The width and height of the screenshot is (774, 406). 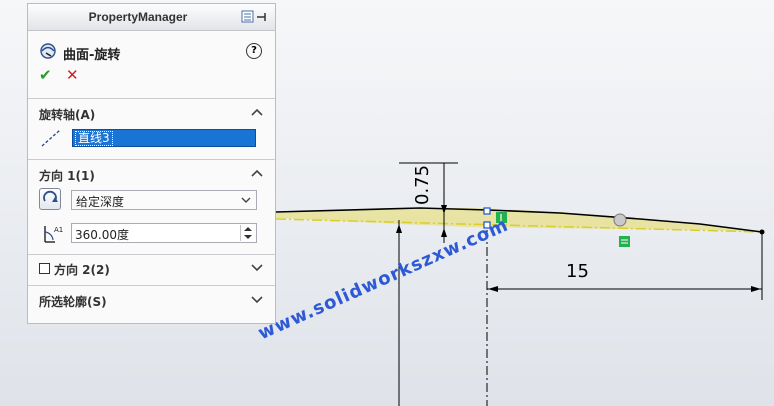 What do you see at coordinates (248, 229) in the screenshot?
I see `spin-up-icon` at bounding box center [248, 229].